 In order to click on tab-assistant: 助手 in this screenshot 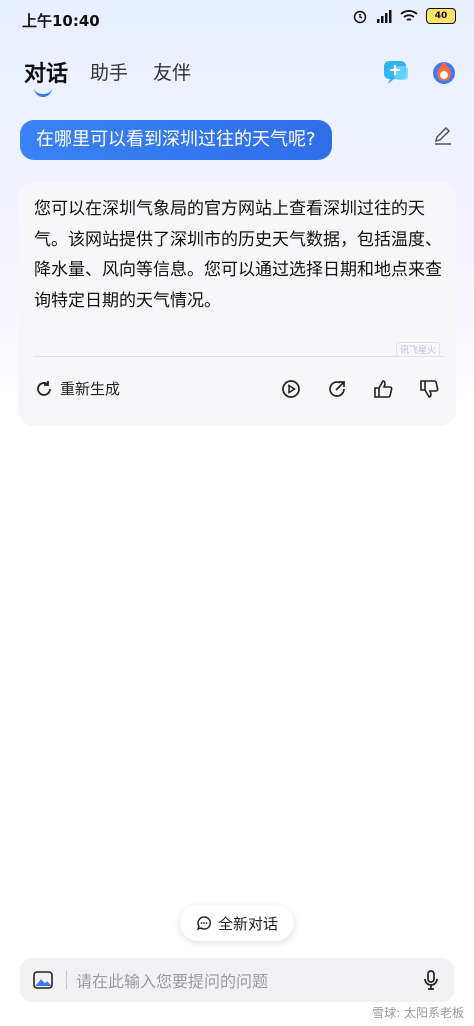, I will do `click(109, 71)`.